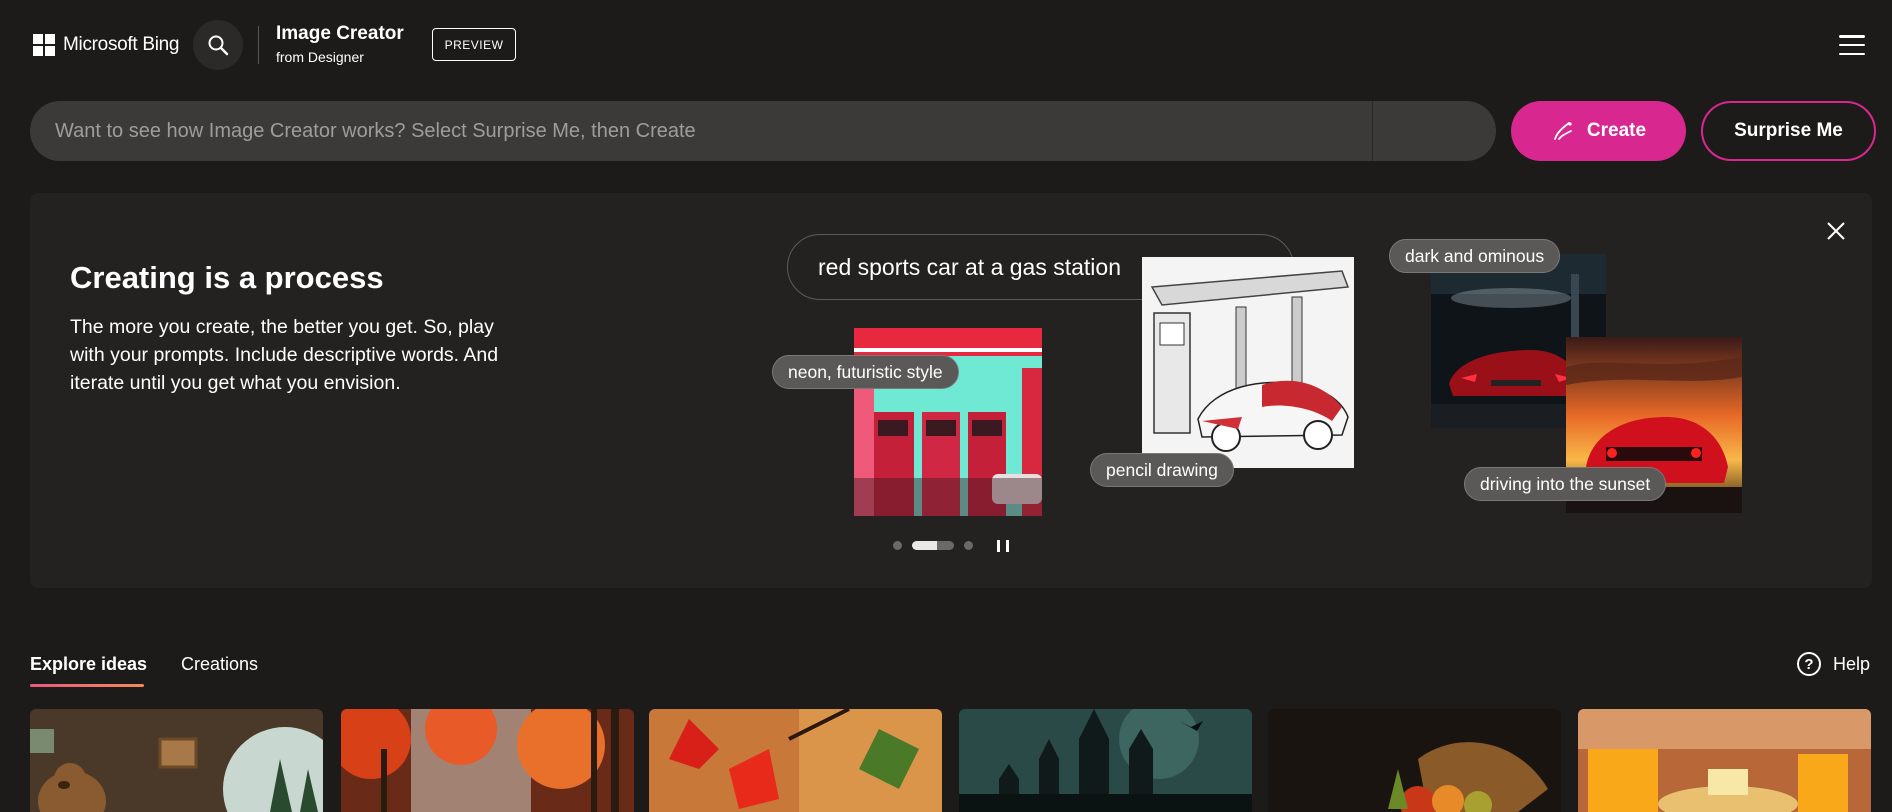 The height and width of the screenshot is (812, 1892). What do you see at coordinates (865, 372) in the screenshot?
I see `tag-neon-futuristic: neon, futuristic style` at bounding box center [865, 372].